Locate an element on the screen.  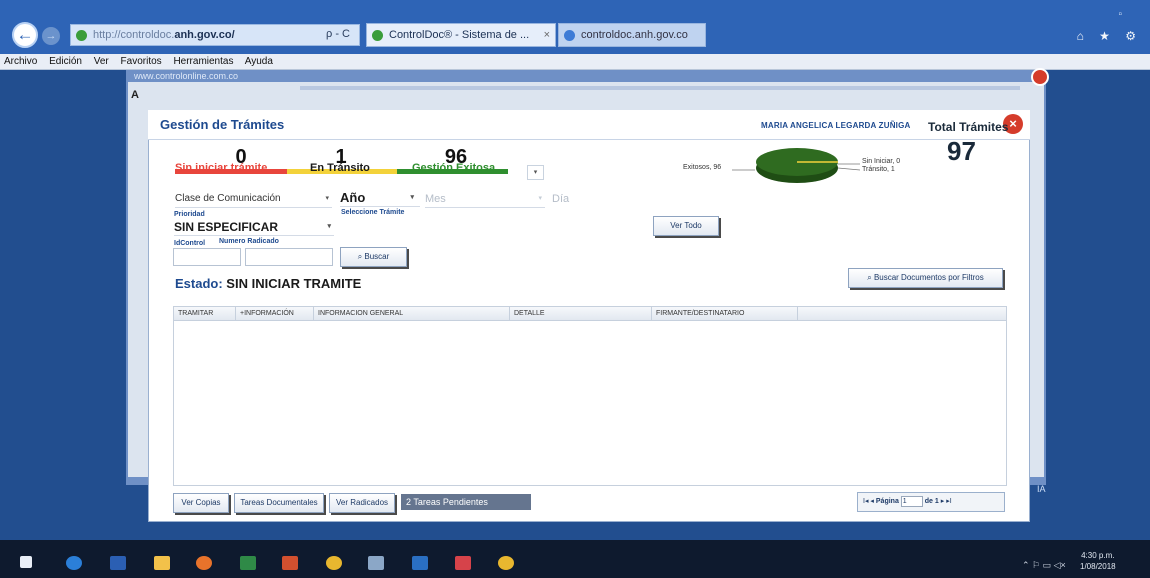
buscar-label: Buscar is located at coordinates (377, 256).